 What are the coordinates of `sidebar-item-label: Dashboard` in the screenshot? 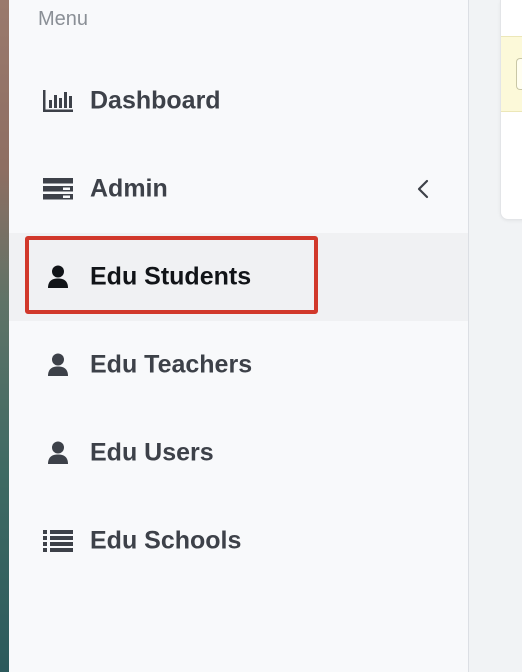 It's located at (155, 100).